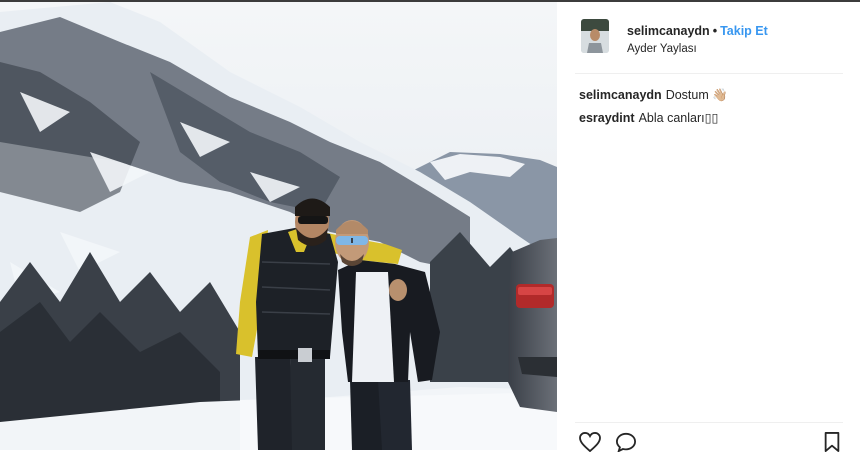 This screenshot has height=457, width=860. What do you see at coordinates (662, 49) in the screenshot?
I see `post-location: Ayder Yaylası` at bounding box center [662, 49].